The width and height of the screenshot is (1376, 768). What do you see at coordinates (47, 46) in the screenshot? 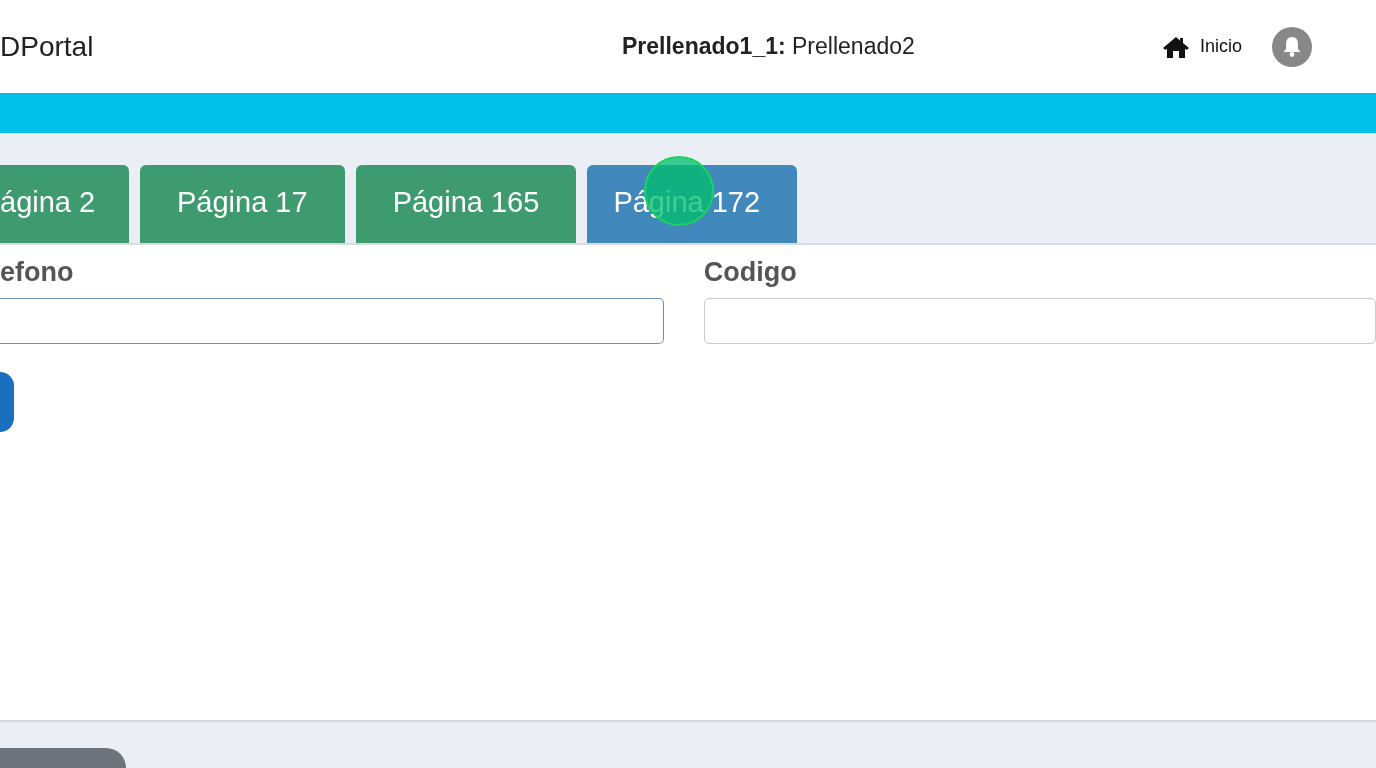
I see `app-brand: DPortal` at bounding box center [47, 46].